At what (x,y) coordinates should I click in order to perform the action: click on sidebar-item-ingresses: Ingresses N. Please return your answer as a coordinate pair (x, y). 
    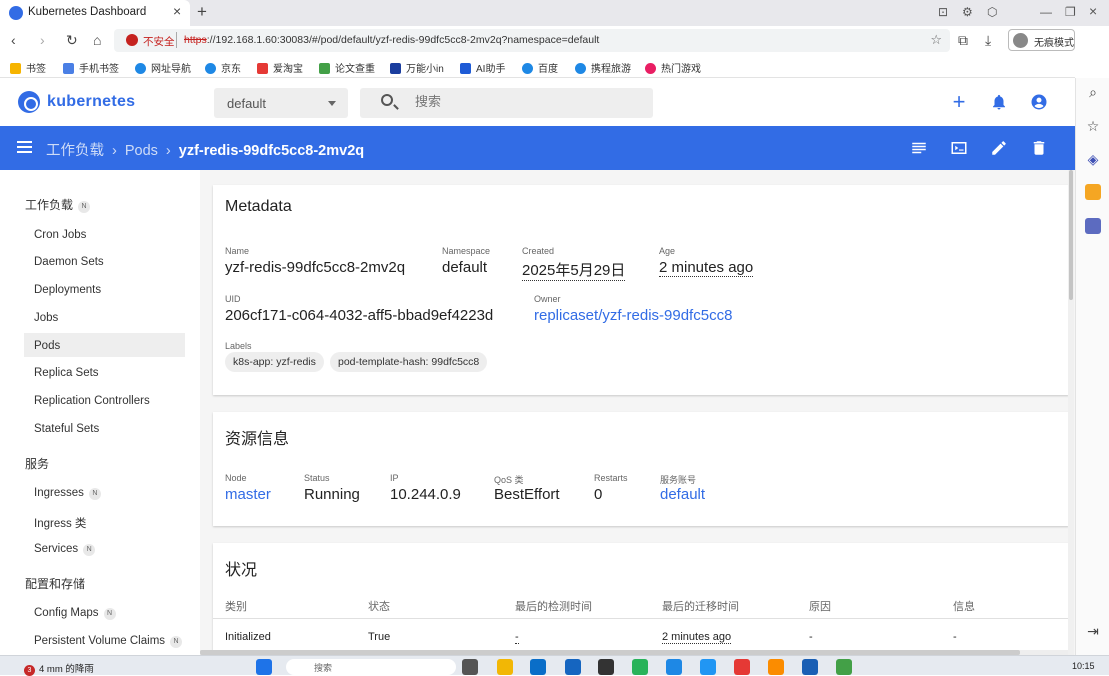
    Looking at the image, I should click on (67, 493).